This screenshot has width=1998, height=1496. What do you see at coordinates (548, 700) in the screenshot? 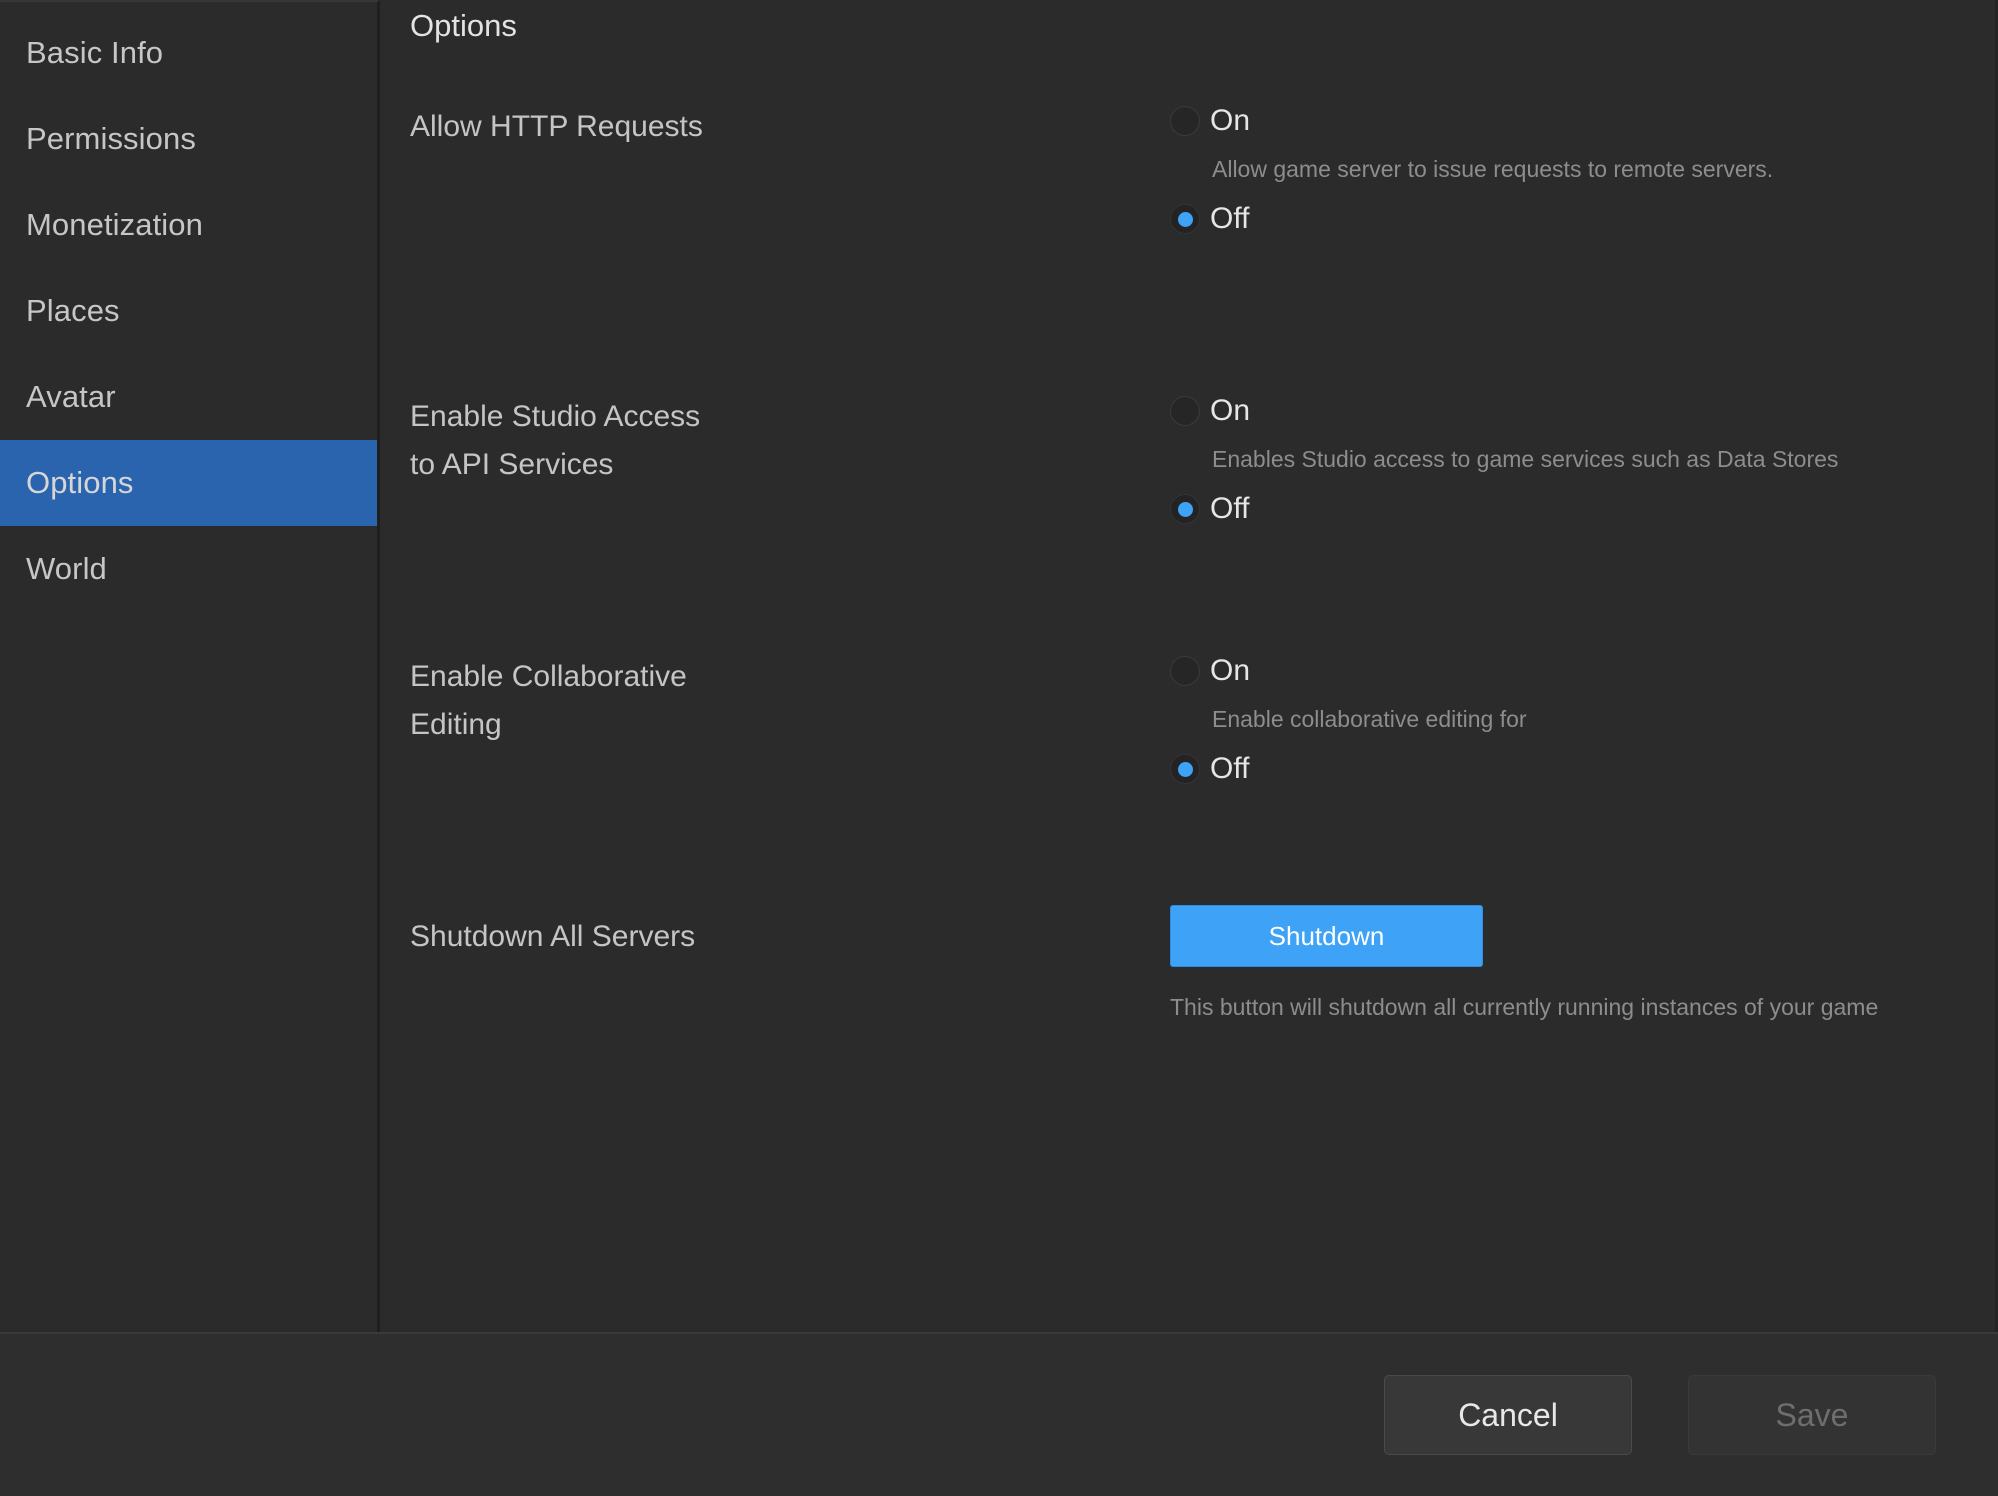
I see `enable-collaborative-editing-label: Enable Collaborative Editing` at bounding box center [548, 700].